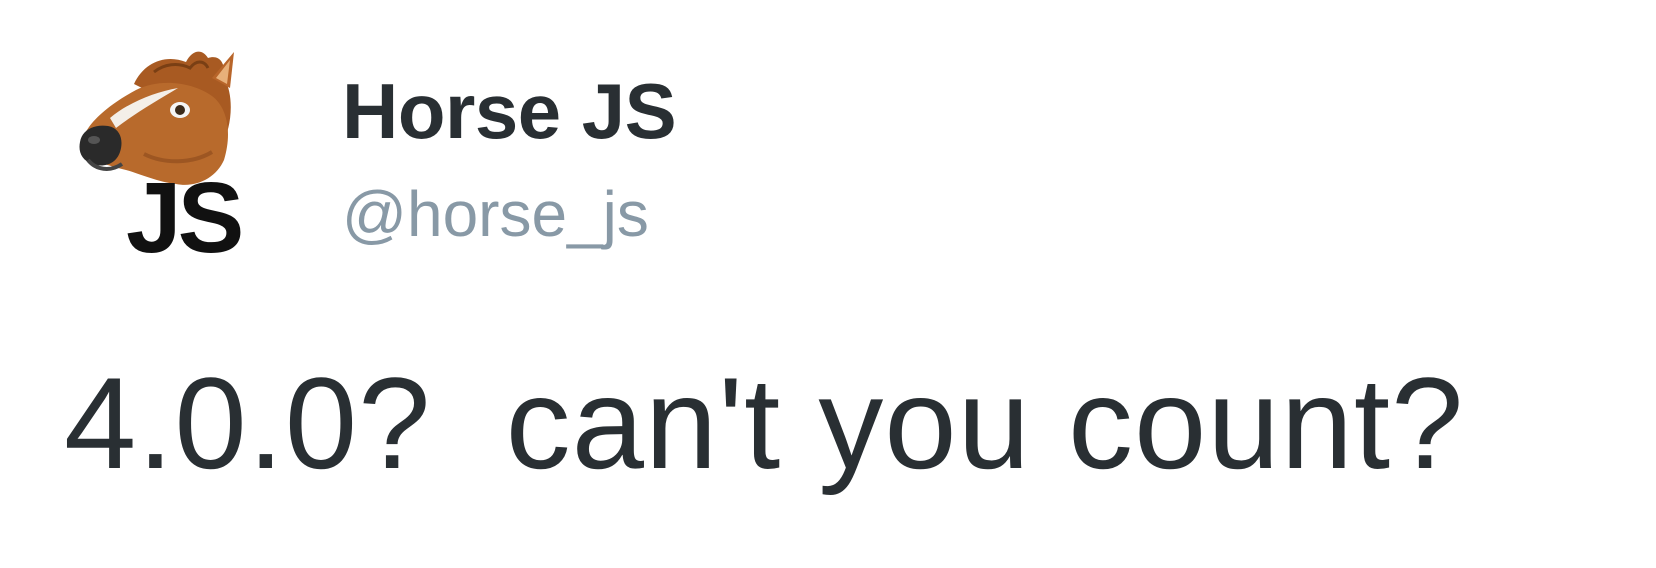  What do you see at coordinates (495, 214) in the screenshot?
I see `author-handle: @horse_js` at bounding box center [495, 214].